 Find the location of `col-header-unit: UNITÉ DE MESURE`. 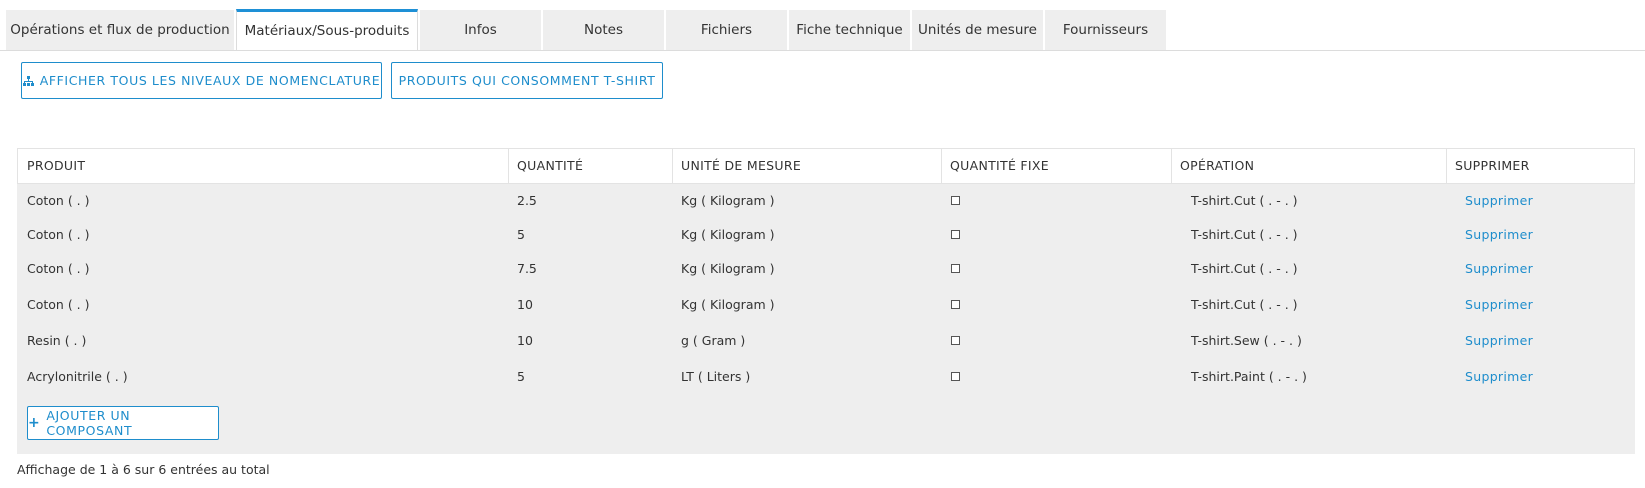

col-header-unit: UNITÉ DE MESURE is located at coordinates (806, 166).